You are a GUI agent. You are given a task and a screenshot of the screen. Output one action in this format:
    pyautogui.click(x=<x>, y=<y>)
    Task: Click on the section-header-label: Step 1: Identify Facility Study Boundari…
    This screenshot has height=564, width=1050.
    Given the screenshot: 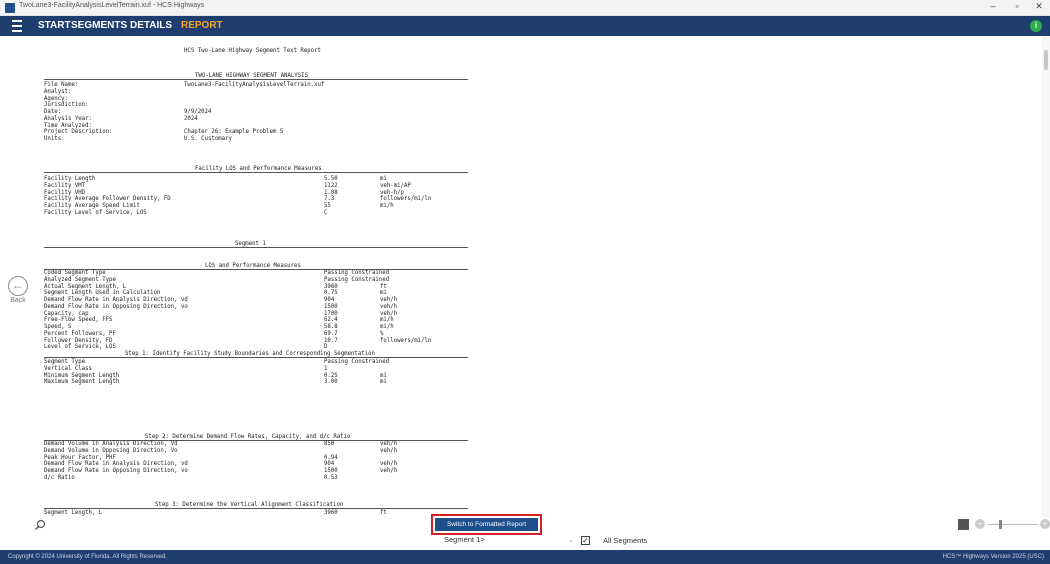 What is the action you would take?
    pyautogui.click(x=250, y=354)
    